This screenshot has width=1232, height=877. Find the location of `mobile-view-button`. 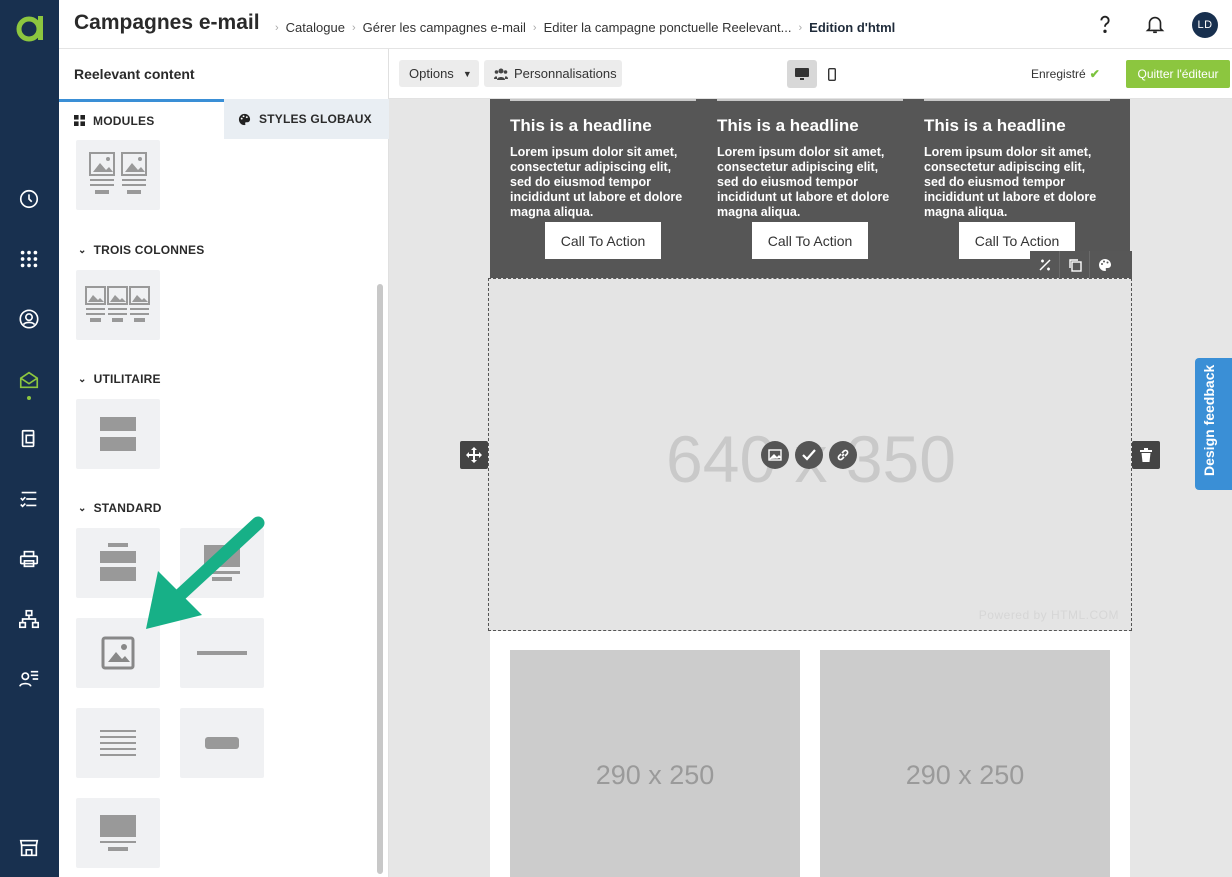

mobile-view-button is located at coordinates (832, 74).